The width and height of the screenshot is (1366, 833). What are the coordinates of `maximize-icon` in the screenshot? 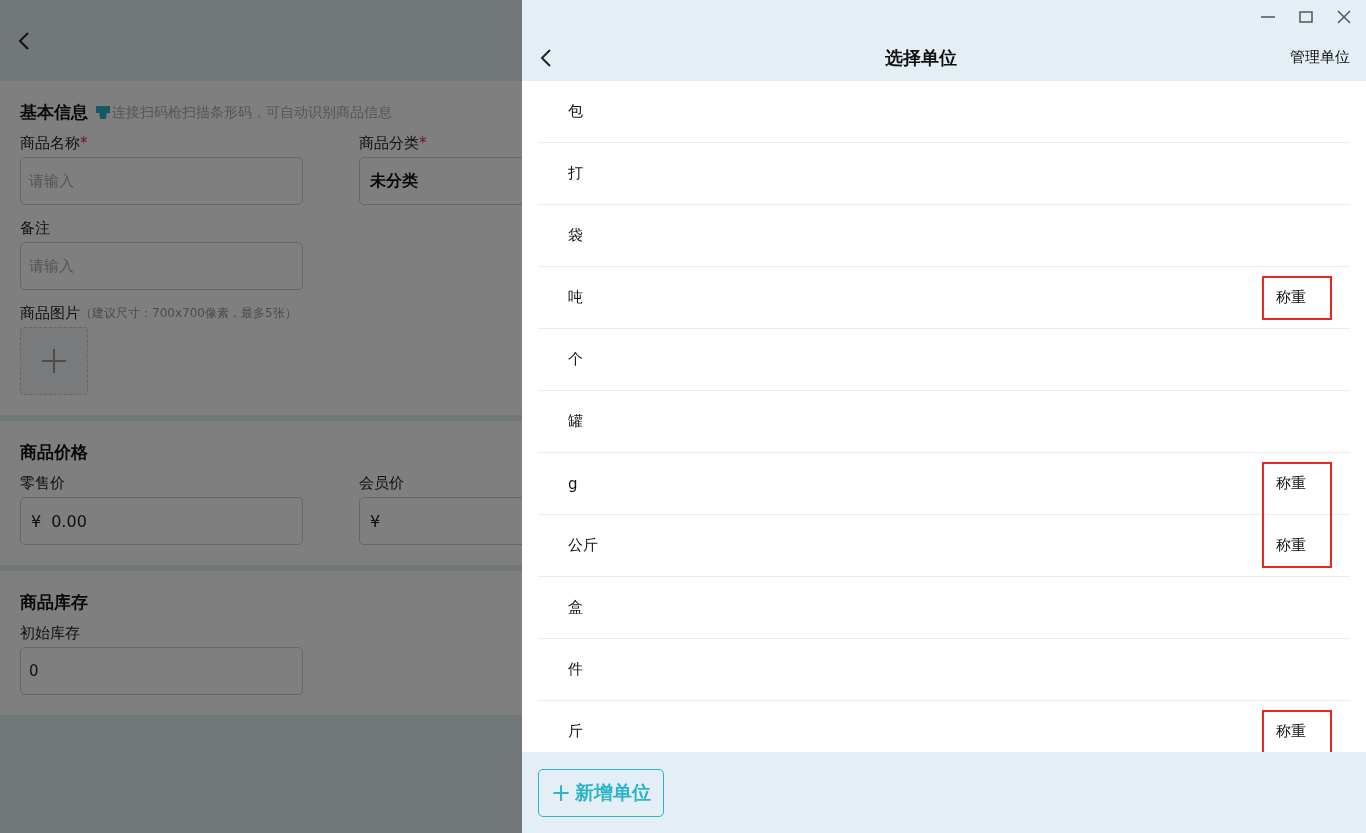 It's located at (1306, 17).